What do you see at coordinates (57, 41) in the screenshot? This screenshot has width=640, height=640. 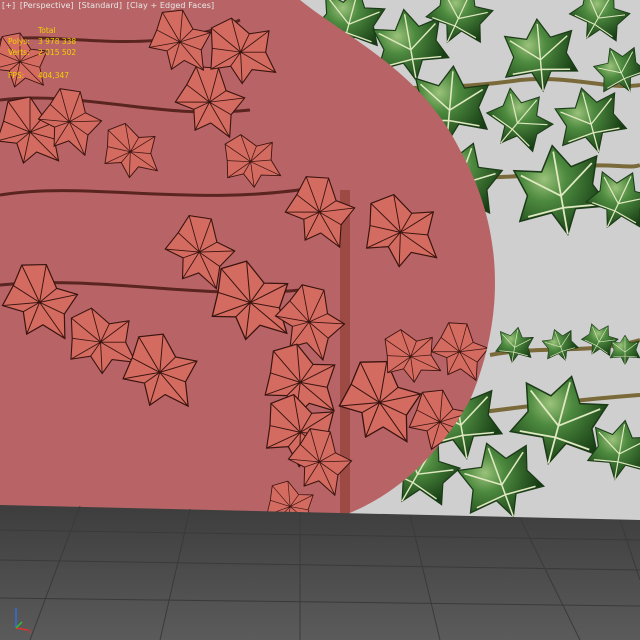 I see `stats-polys-value: 3 978 338` at bounding box center [57, 41].